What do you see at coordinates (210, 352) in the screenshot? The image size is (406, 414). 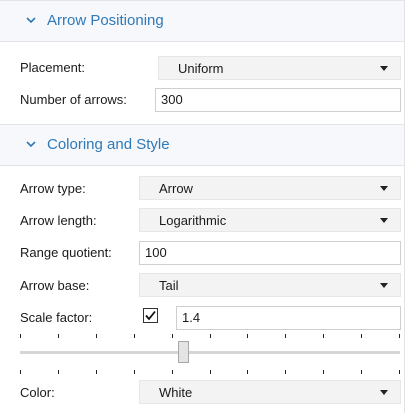 I see `scale-slider-track` at bounding box center [210, 352].